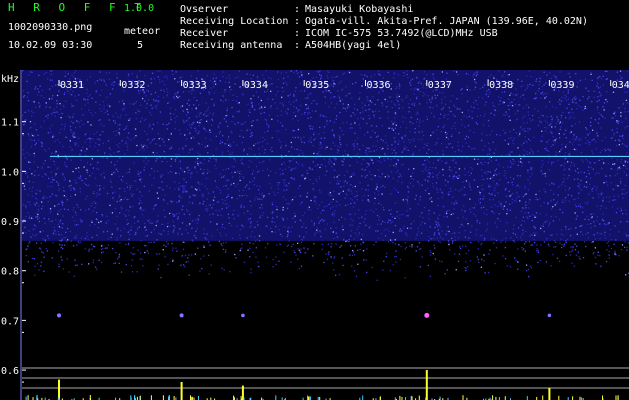 The image size is (629, 400). What do you see at coordinates (419, 397) in the screenshot?
I see `meter-noise` at bounding box center [419, 397].